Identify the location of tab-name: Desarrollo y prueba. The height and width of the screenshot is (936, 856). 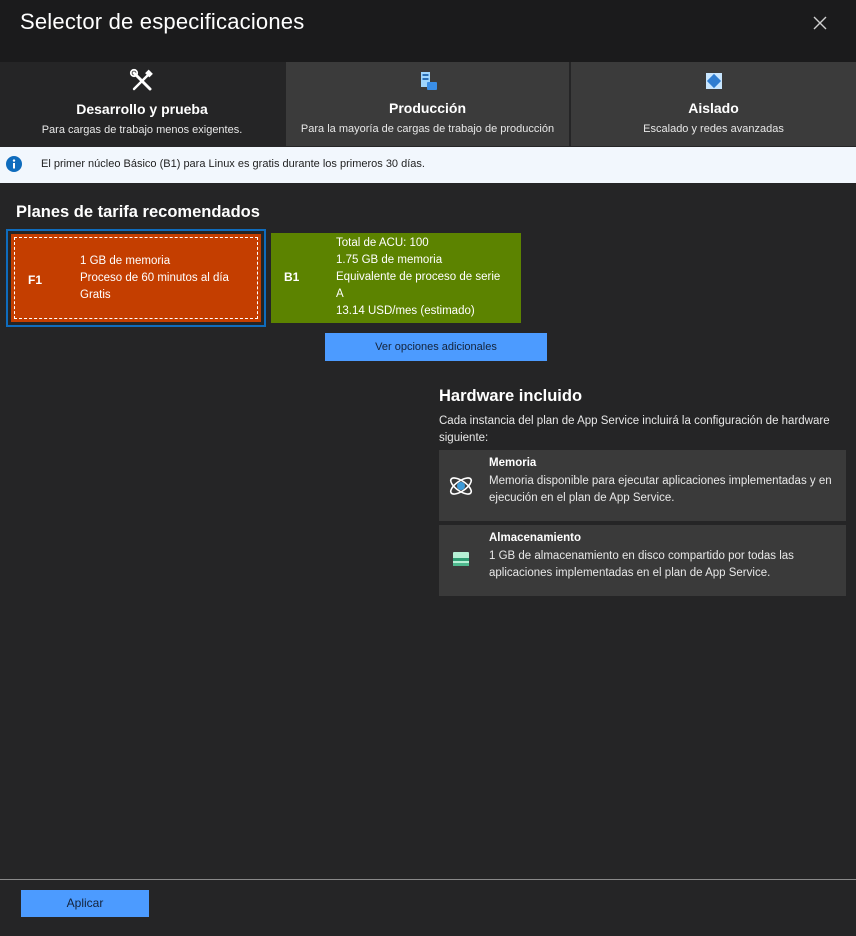
(142, 109).